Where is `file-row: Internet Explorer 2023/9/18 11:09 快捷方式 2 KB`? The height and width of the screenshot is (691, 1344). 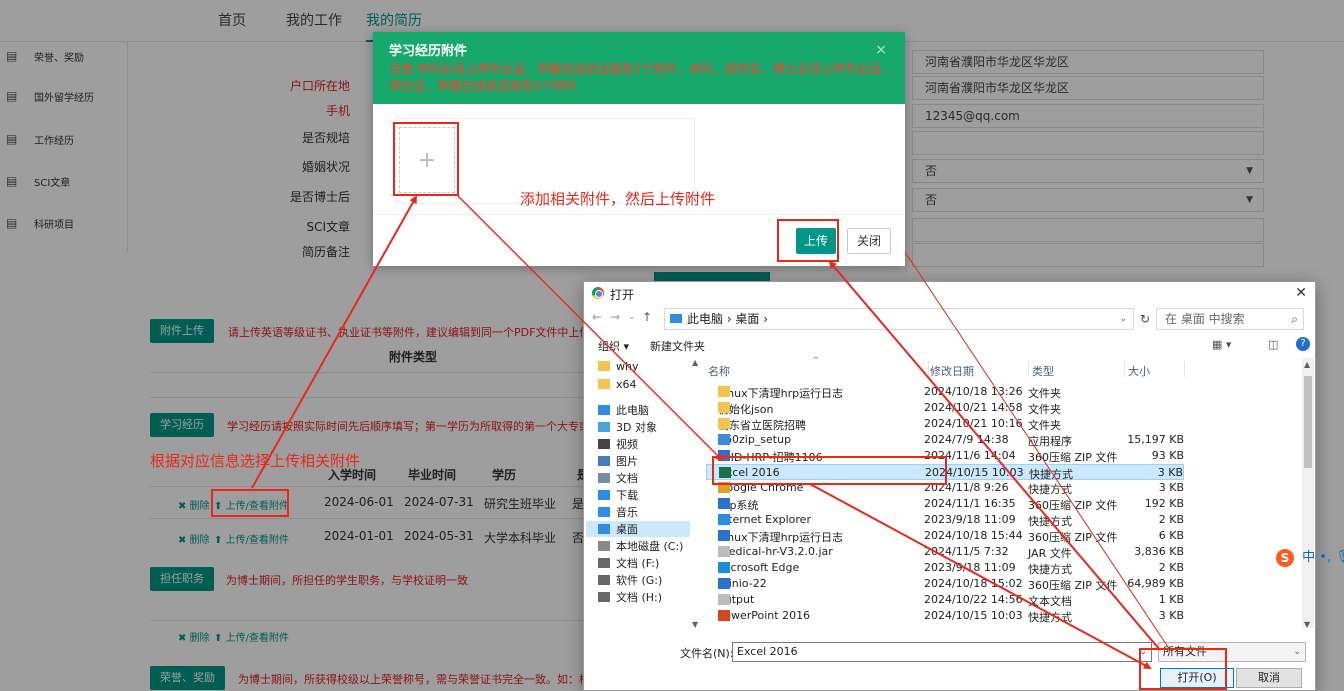
file-row: Internet Explorer 2023/9/18 11:09 快捷方式 2 KB is located at coordinates (945, 520).